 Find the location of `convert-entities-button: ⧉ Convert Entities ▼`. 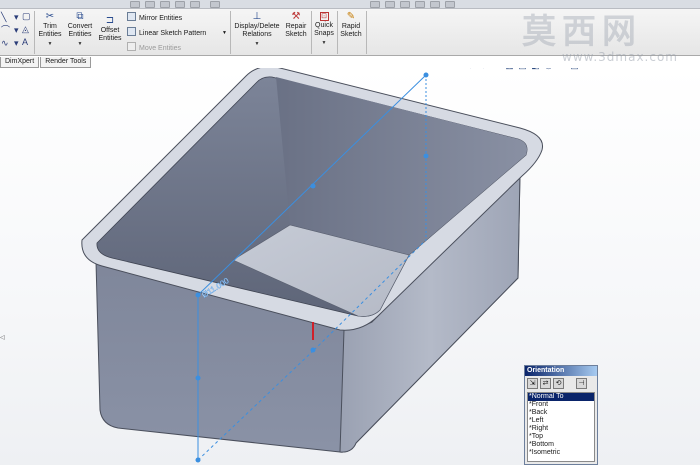

convert-entities-button: ⧉ Convert Entities ▼ is located at coordinates (80, 30).